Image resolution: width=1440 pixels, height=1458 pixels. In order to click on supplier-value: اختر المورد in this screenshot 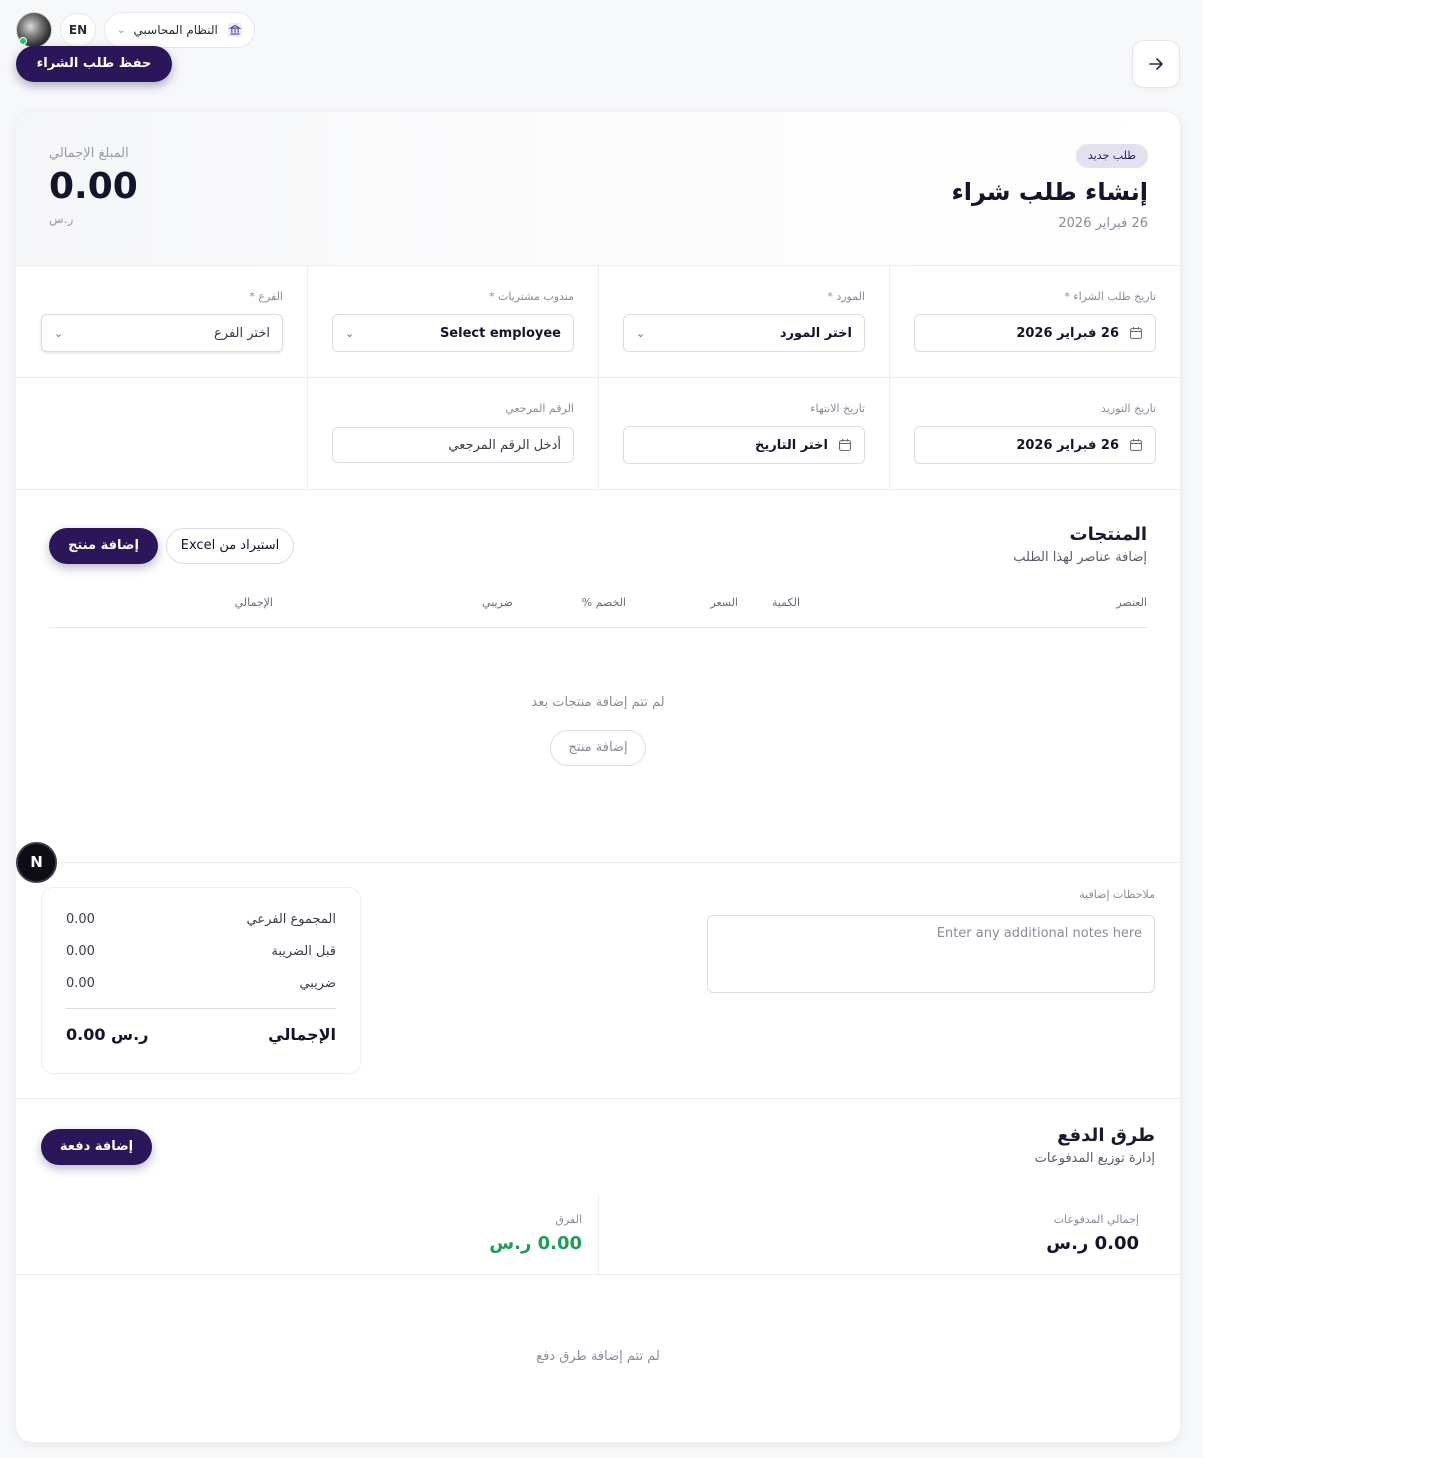, I will do `click(815, 333)`.